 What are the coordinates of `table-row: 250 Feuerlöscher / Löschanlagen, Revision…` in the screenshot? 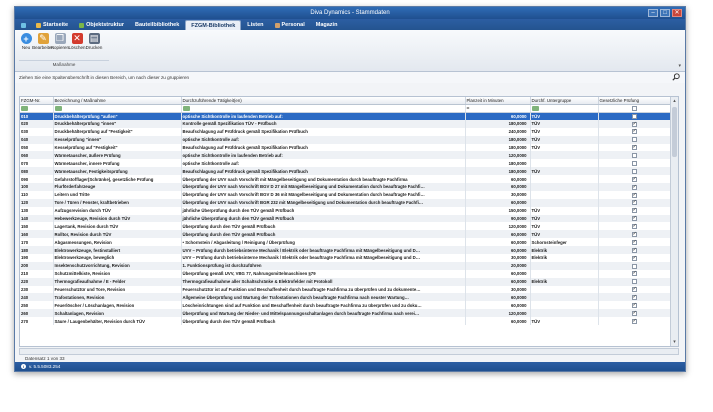 It's located at (345, 305).